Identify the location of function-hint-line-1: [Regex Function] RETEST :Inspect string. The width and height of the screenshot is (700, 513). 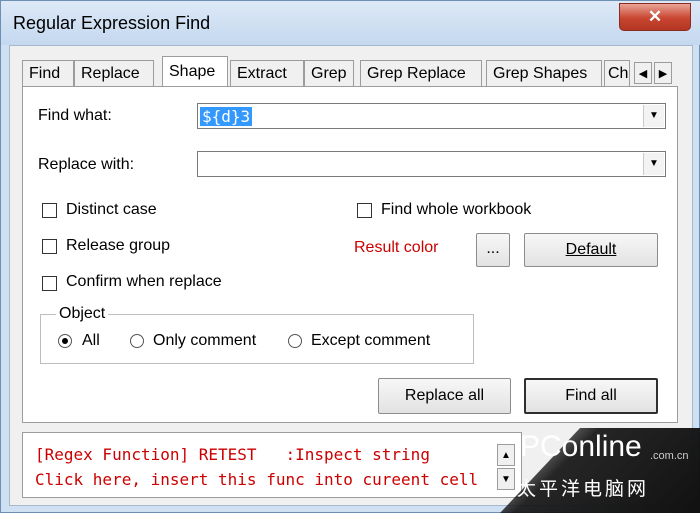
(232, 454).